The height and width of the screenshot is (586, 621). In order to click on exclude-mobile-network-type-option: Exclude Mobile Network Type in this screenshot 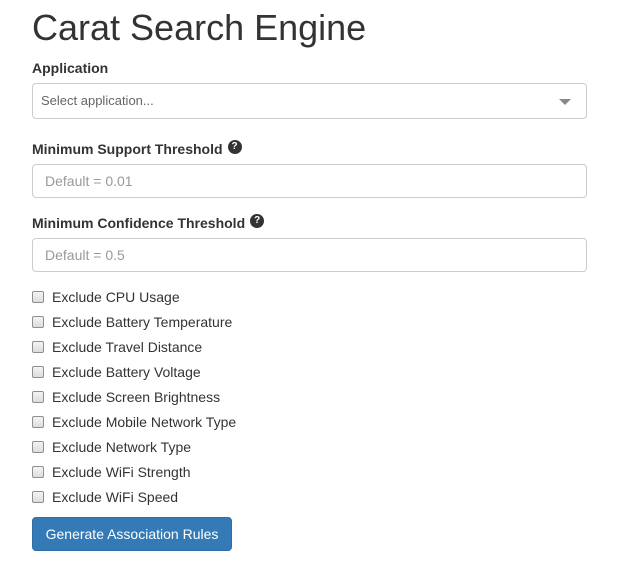, I will do `click(134, 422)`.